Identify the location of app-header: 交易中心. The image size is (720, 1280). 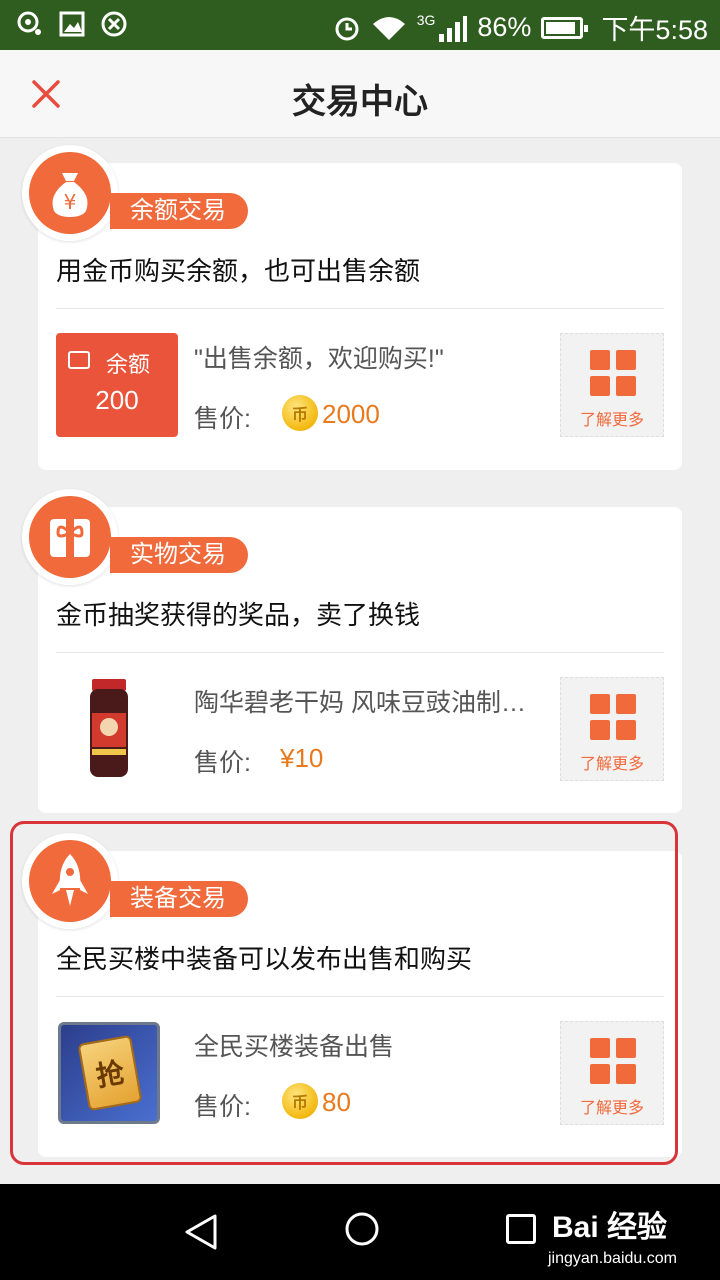
(360, 94).